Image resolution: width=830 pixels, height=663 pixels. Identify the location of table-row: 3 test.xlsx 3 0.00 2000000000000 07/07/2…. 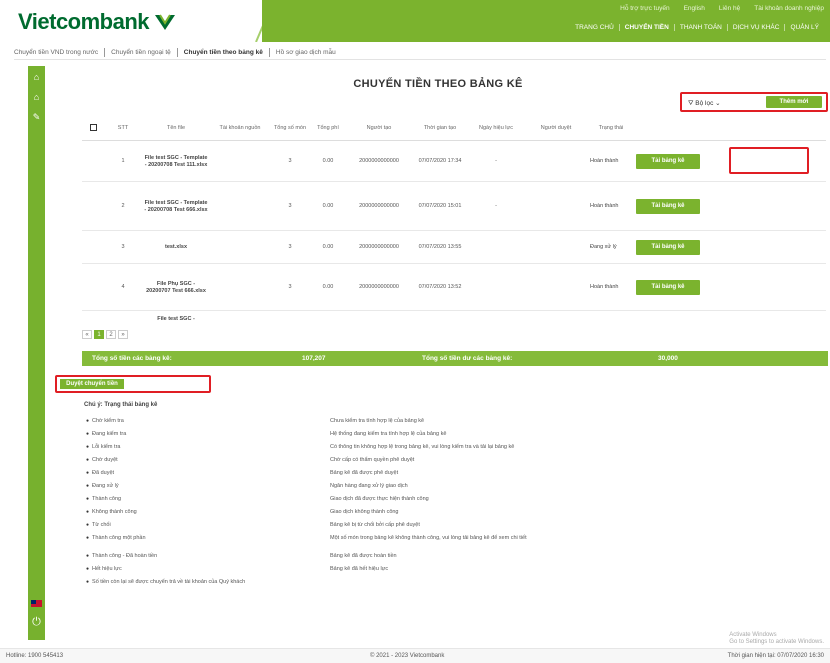
(454, 248).